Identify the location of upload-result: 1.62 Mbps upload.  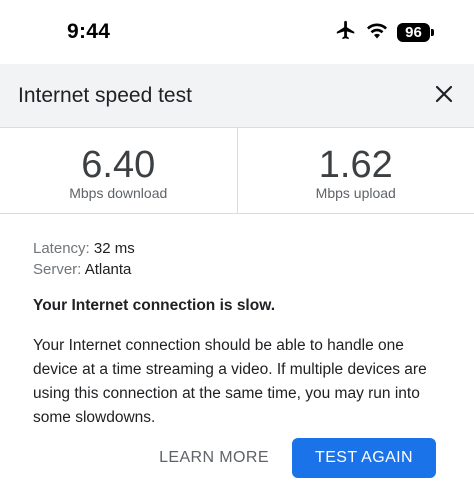
(355, 170).